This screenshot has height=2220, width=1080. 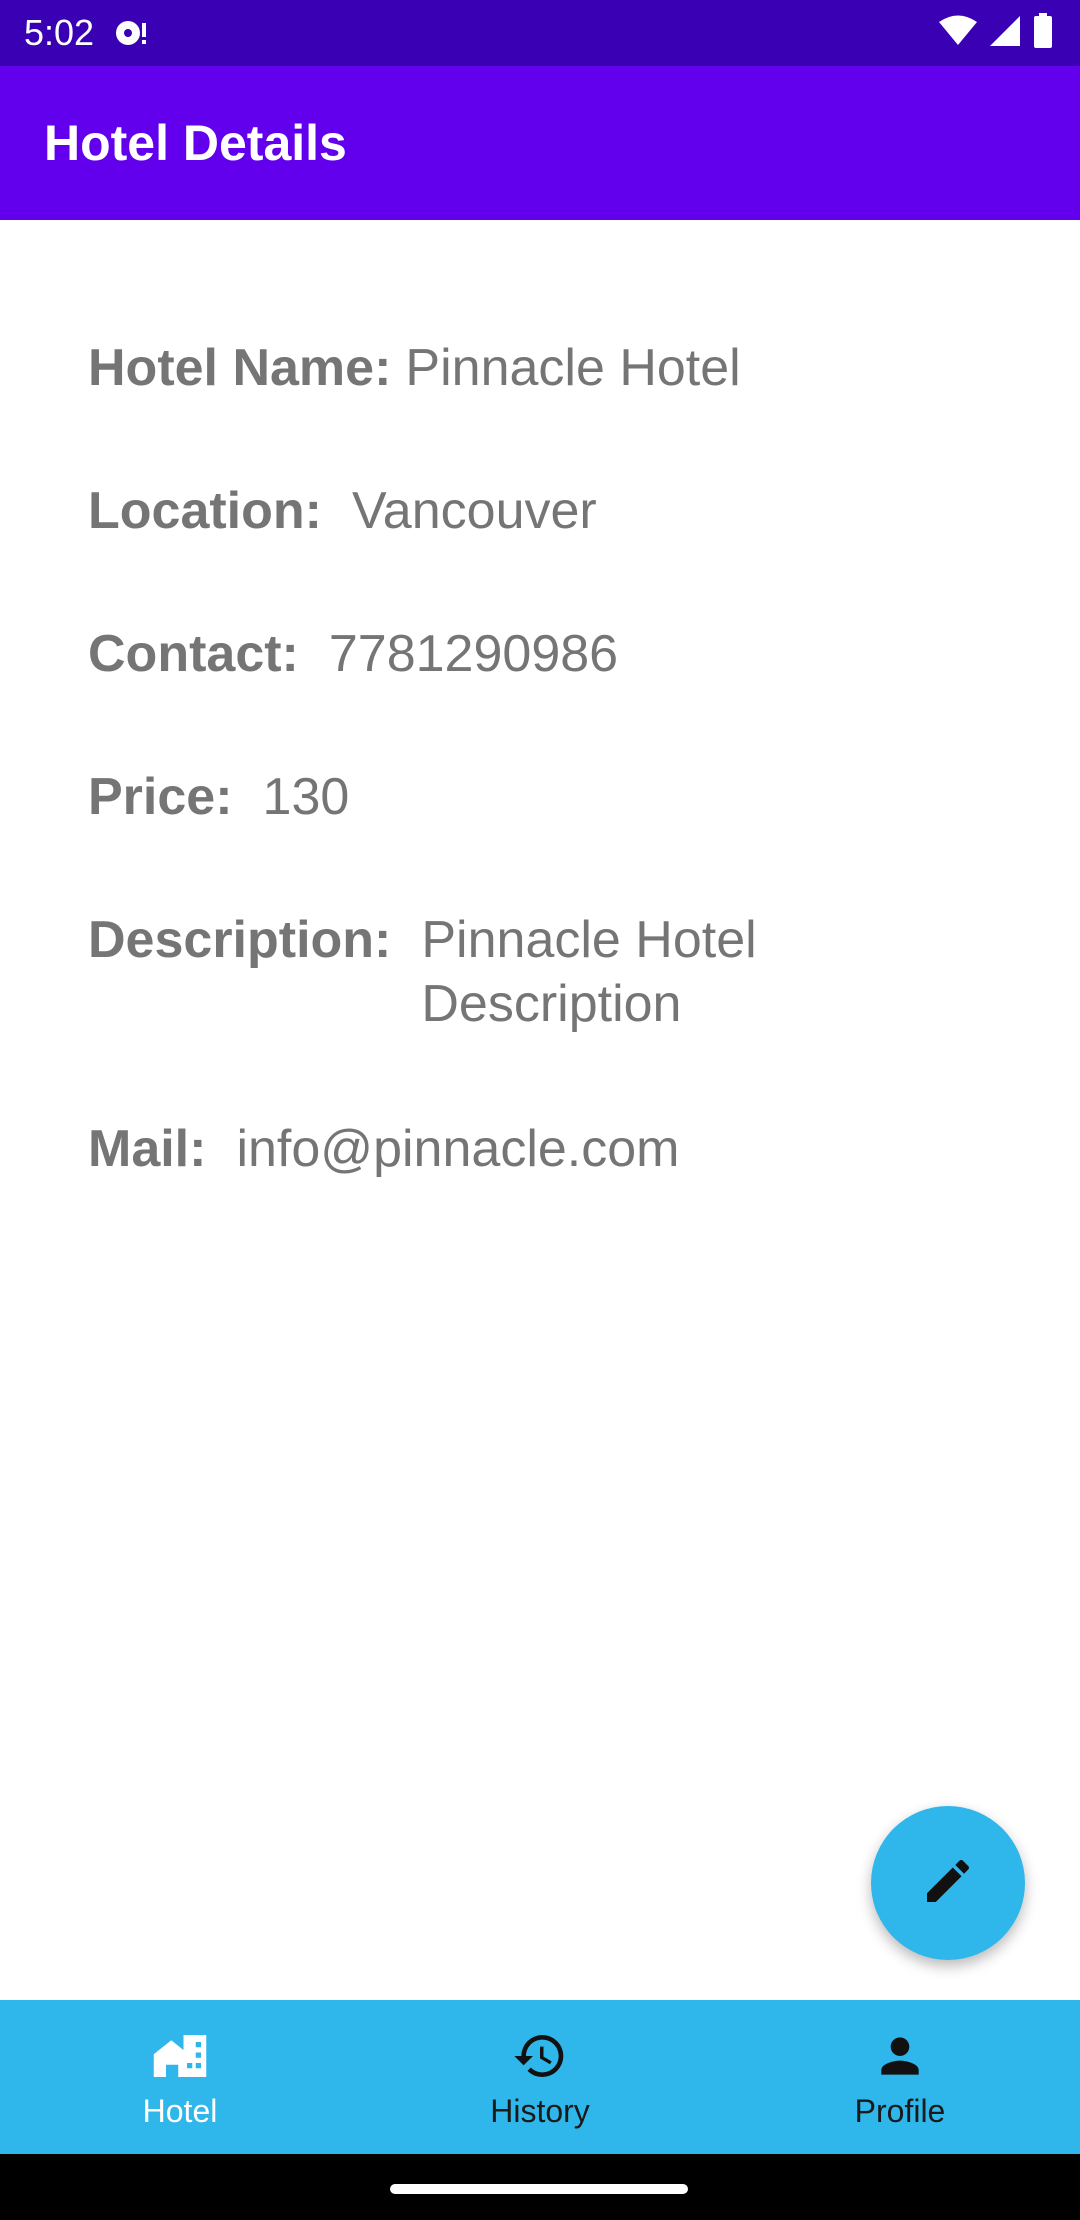 I want to click on edit-pencil-icon, so click(x=948, y=1883).